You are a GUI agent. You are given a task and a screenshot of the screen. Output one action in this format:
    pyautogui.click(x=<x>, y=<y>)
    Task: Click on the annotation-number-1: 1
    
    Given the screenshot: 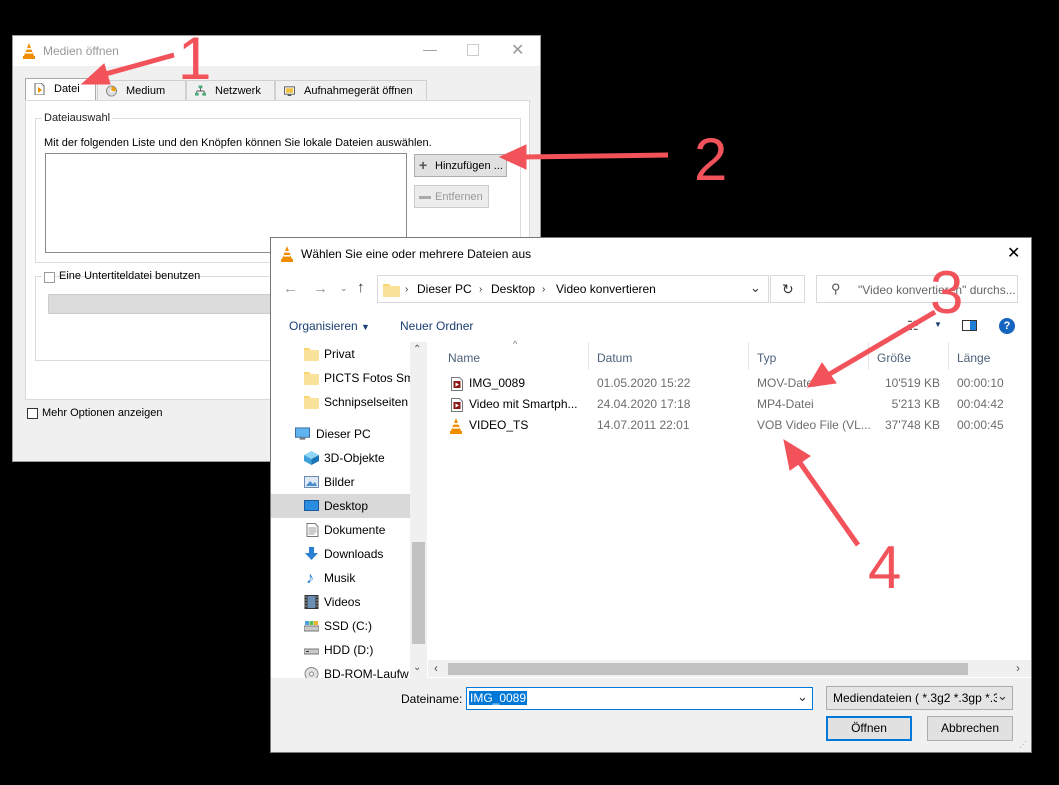 What is the action you would take?
    pyautogui.click(x=195, y=58)
    